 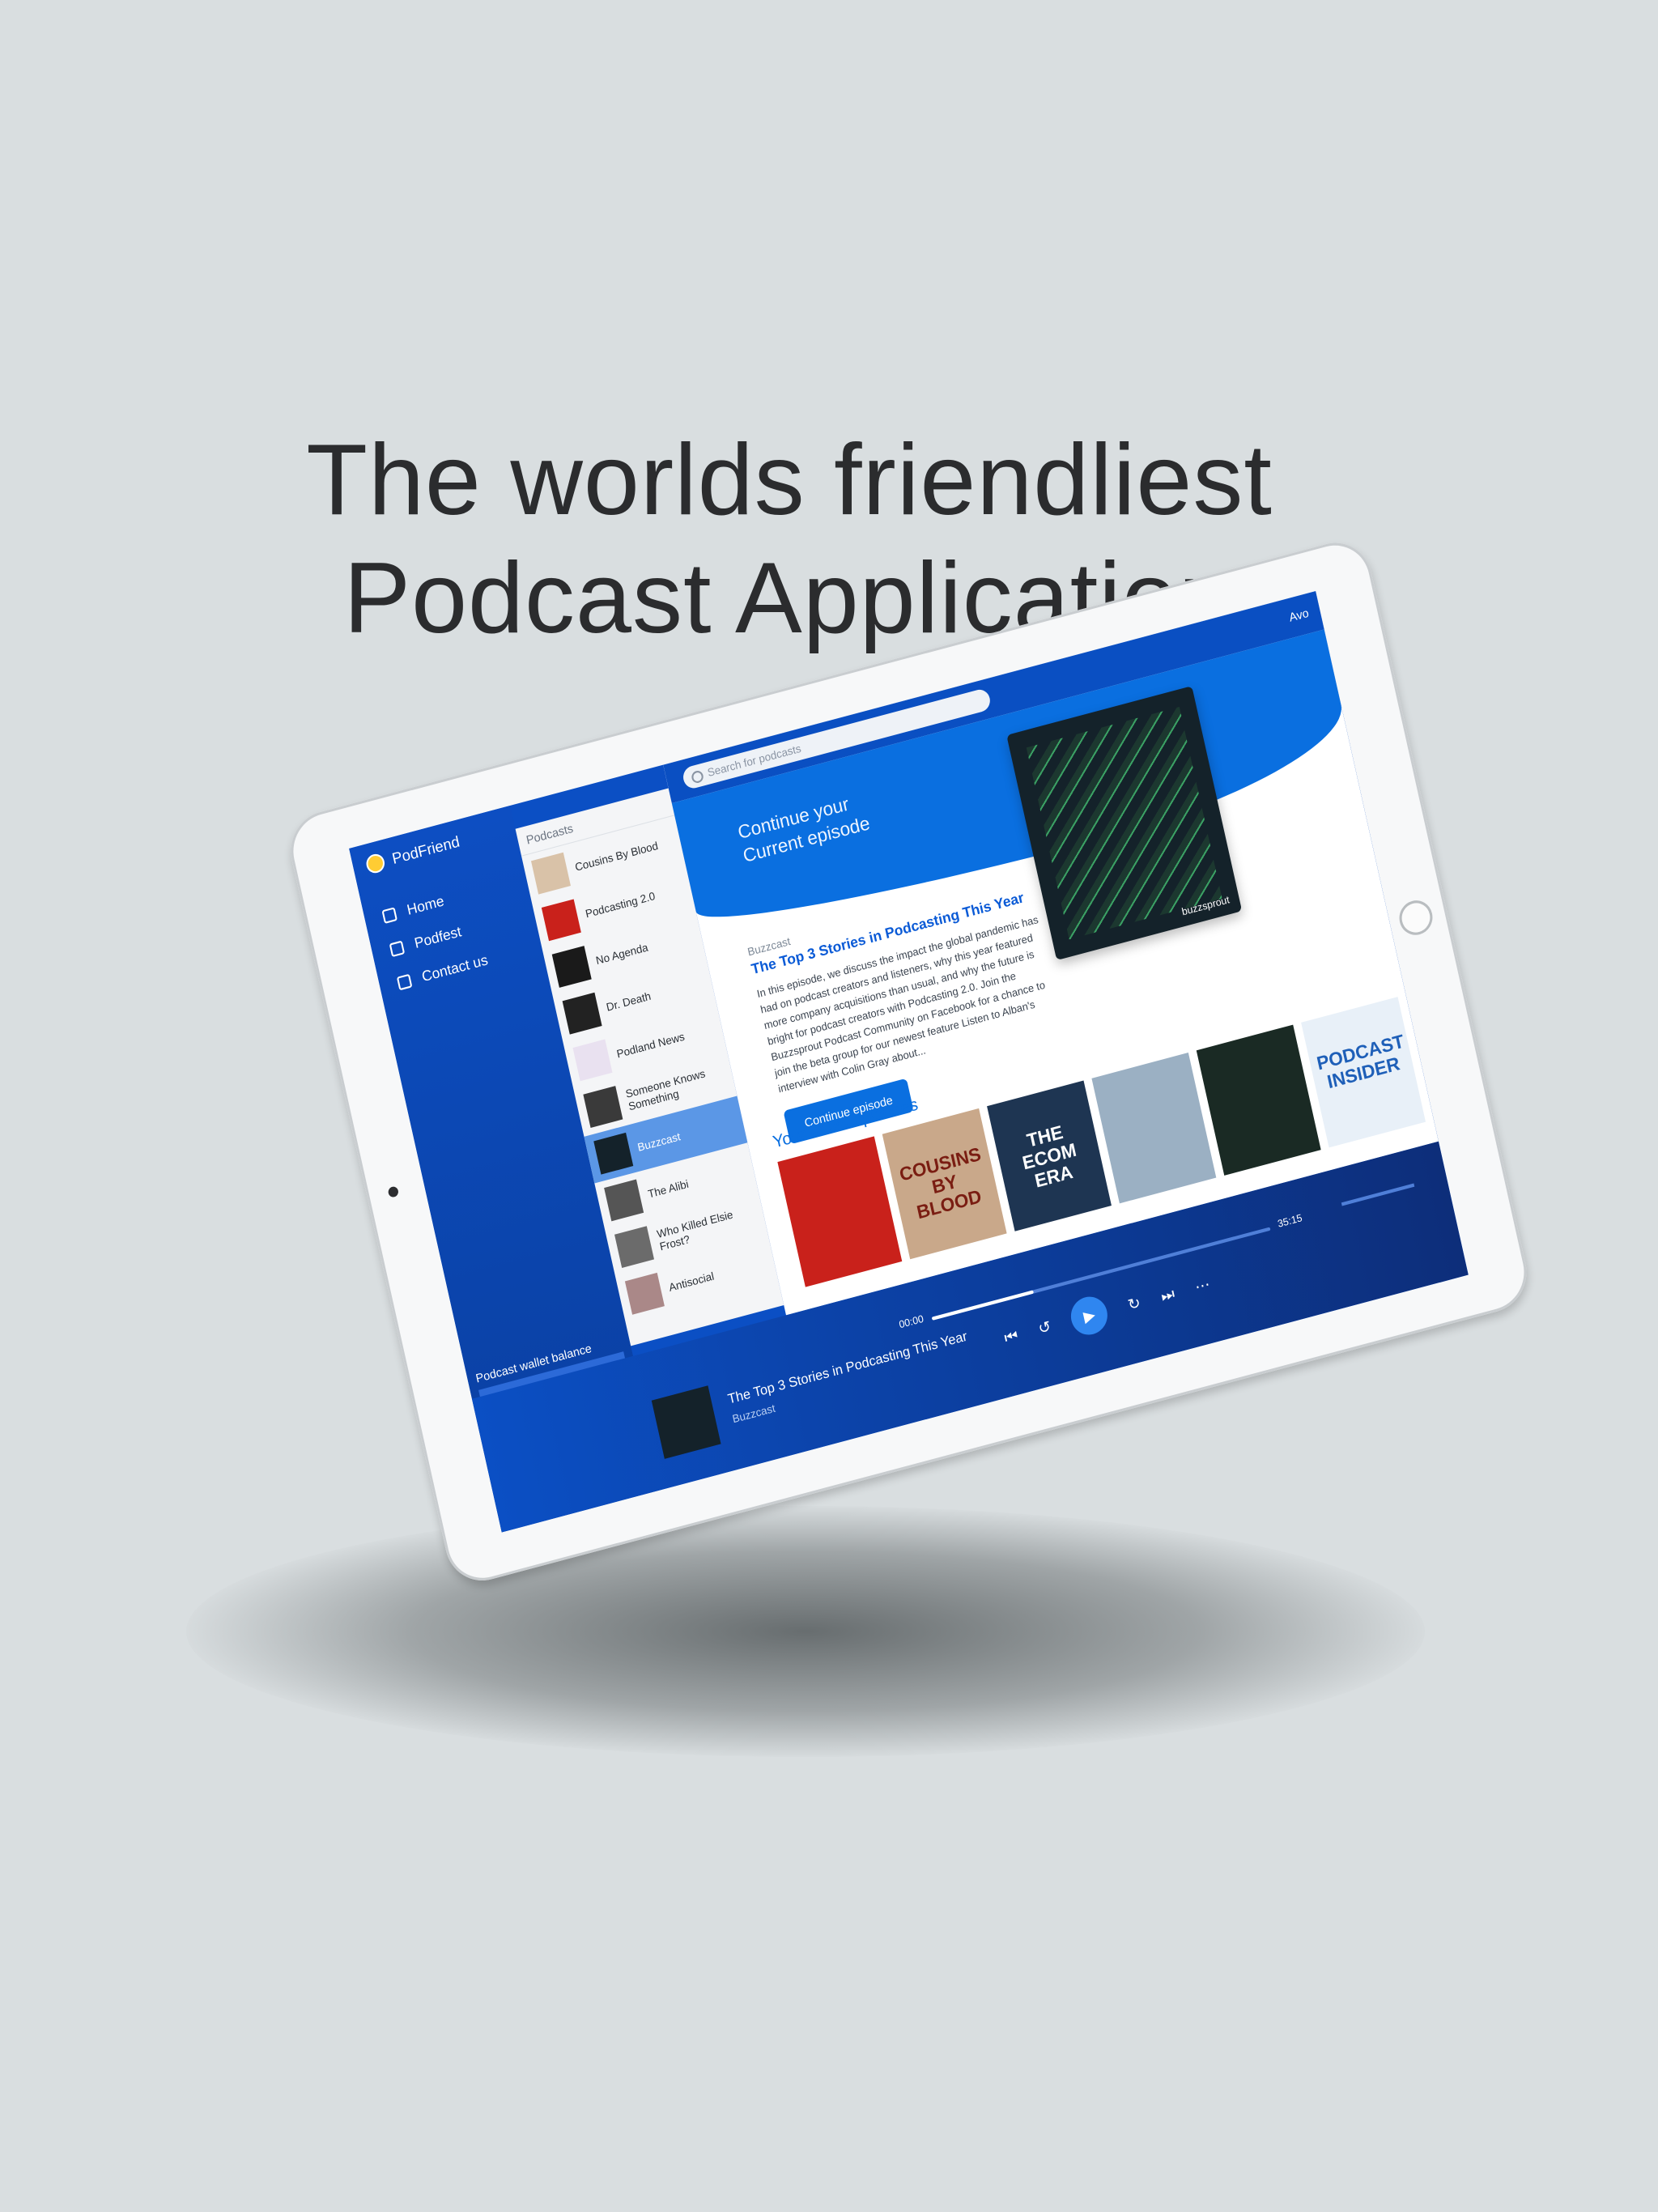 I want to click on podcast-label: Dr. Death, so click(x=629, y=1002).